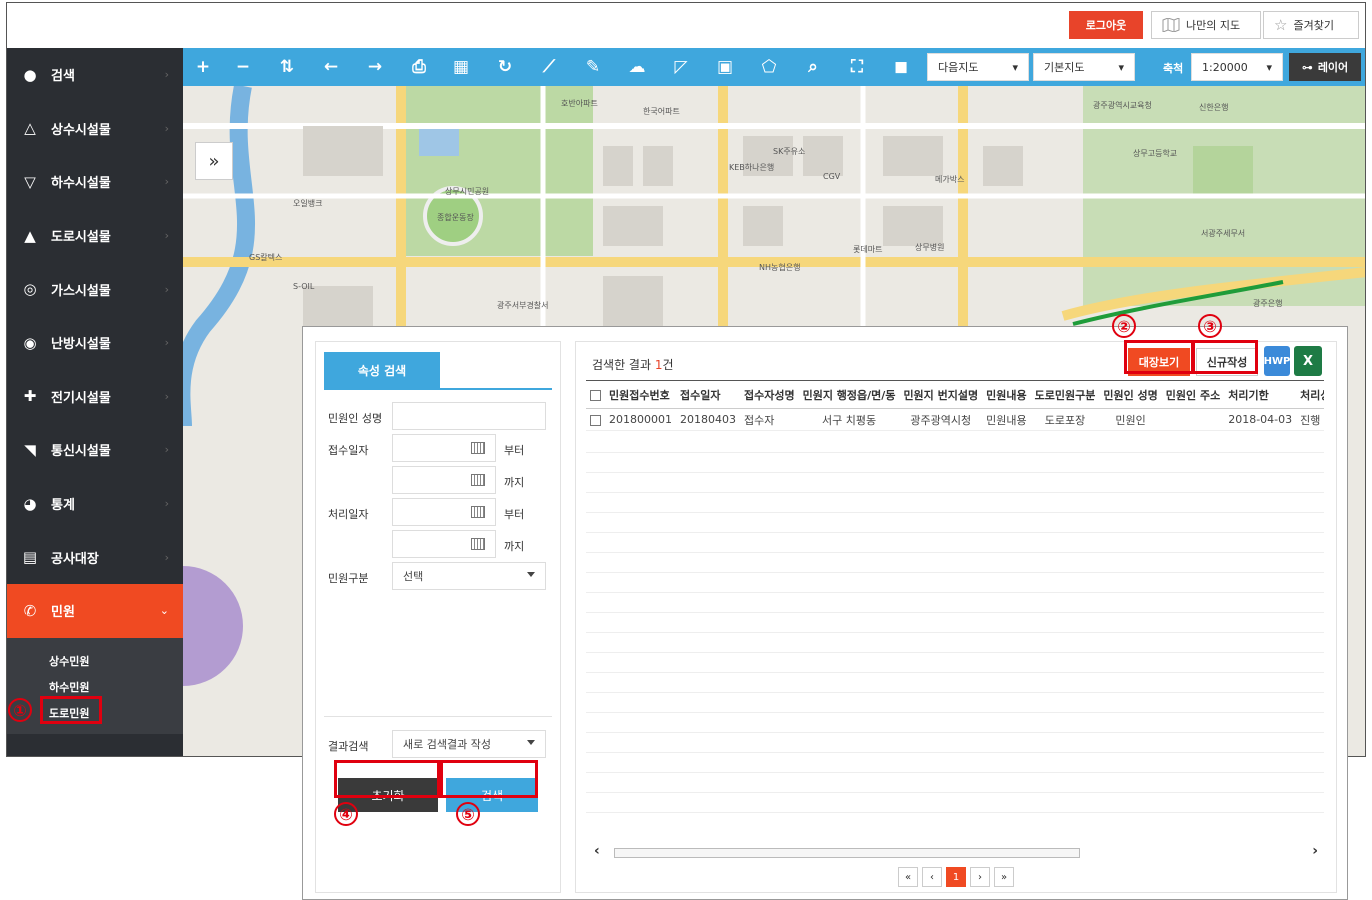 This screenshot has height=900, width=1372. Describe the element at coordinates (789, 151) in the screenshot. I see `map-label: SK주유소` at that location.